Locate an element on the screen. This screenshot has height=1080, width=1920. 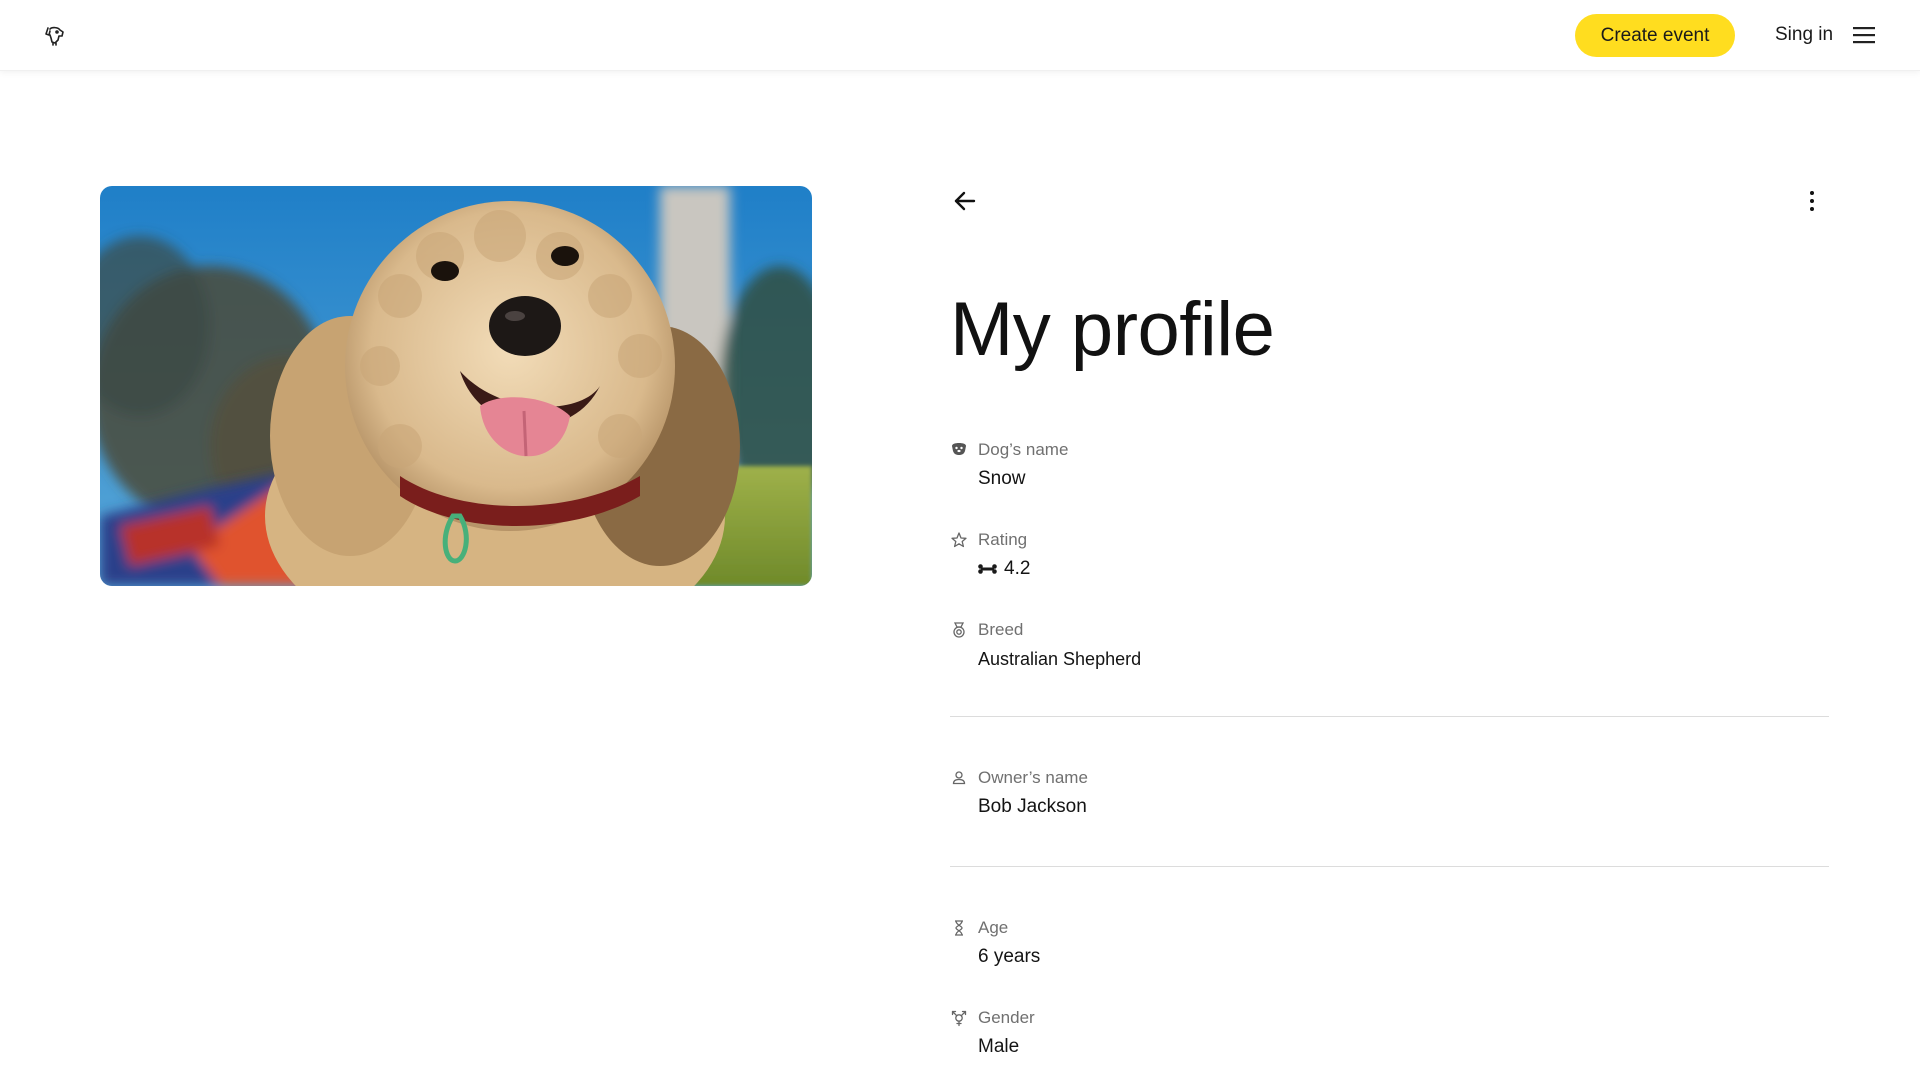
field-label: Age is located at coordinates (993, 927).